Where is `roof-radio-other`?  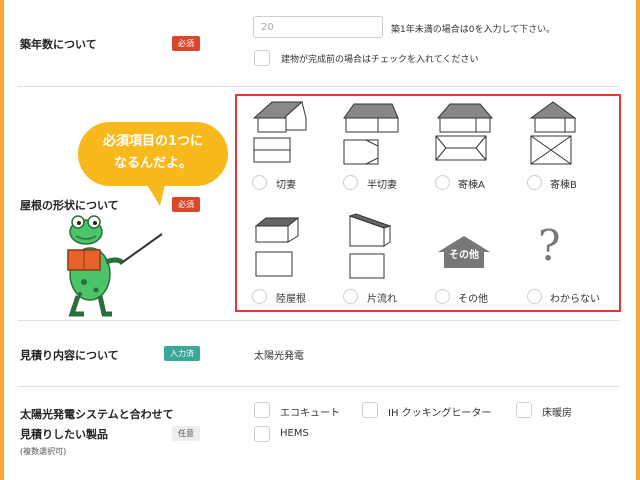
roof-radio-other is located at coordinates (442, 296).